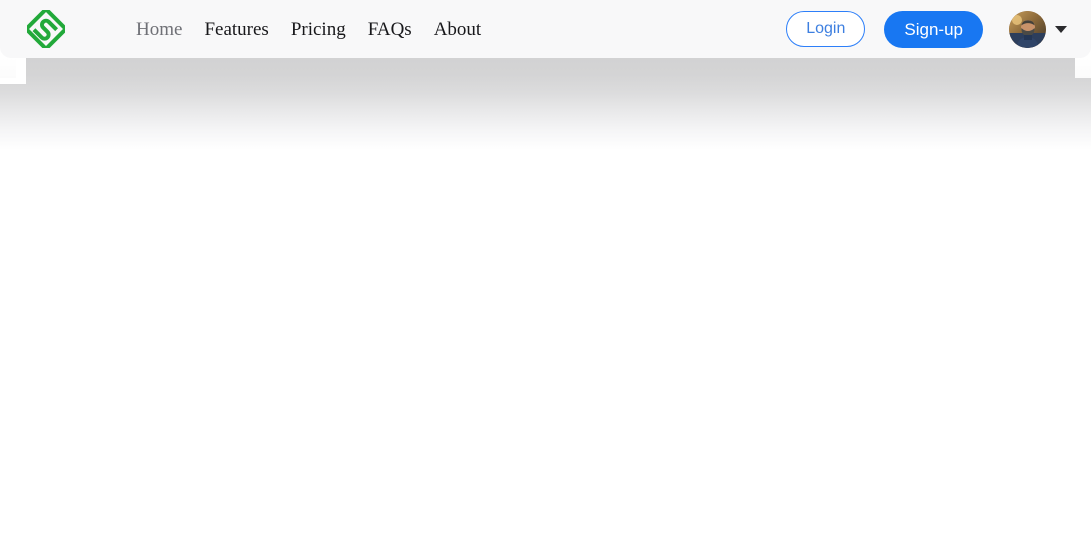  Describe the element at coordinates (1027, 29) in the screenshot. I see `user-avatar-photo` at that location.